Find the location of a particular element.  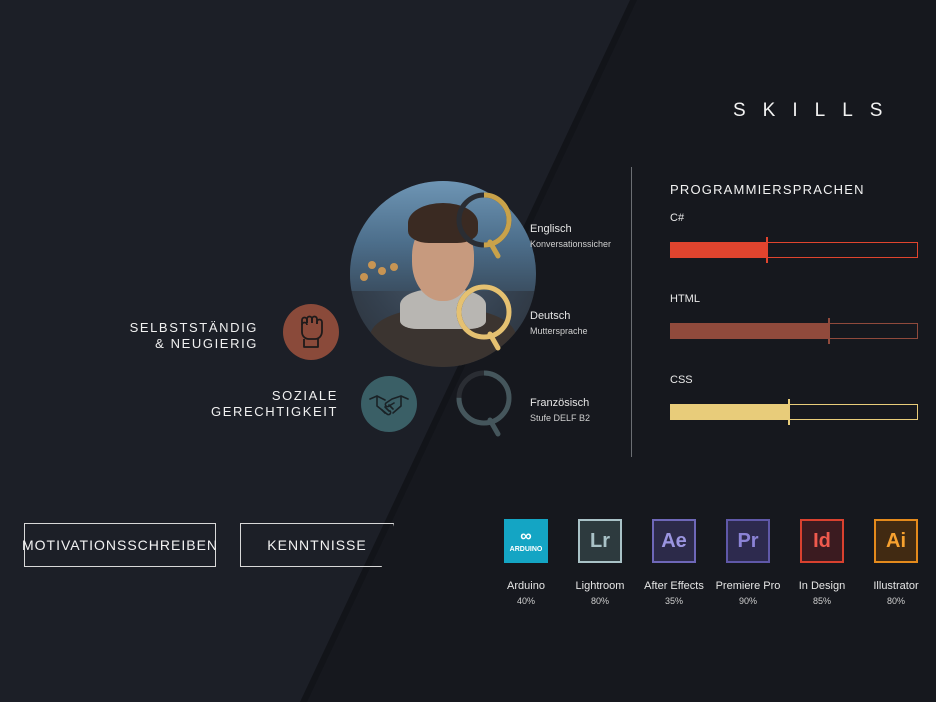

app-abbr: Ai is located at coordinates (896, 540).